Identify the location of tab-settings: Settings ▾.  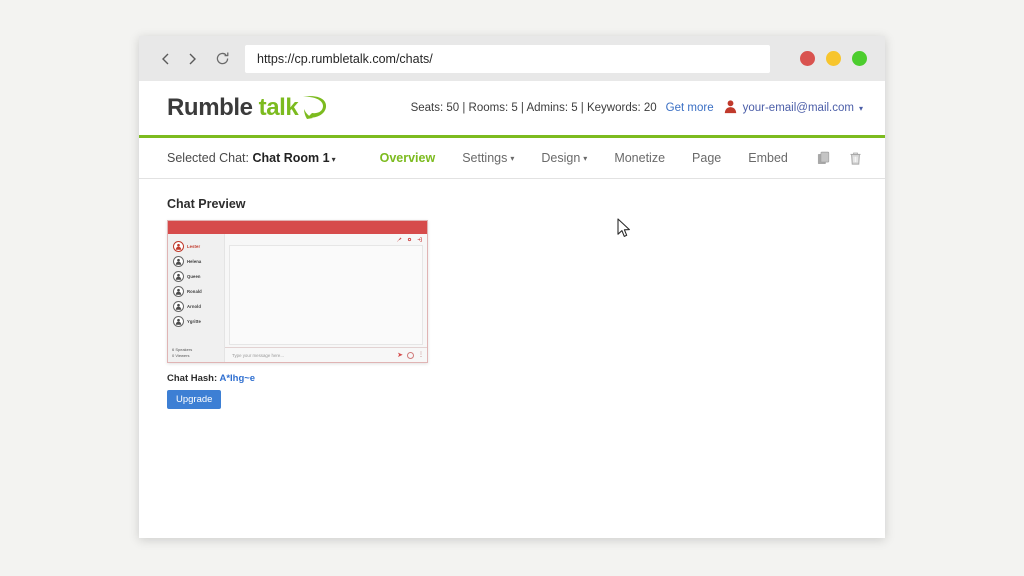
(488, 158).